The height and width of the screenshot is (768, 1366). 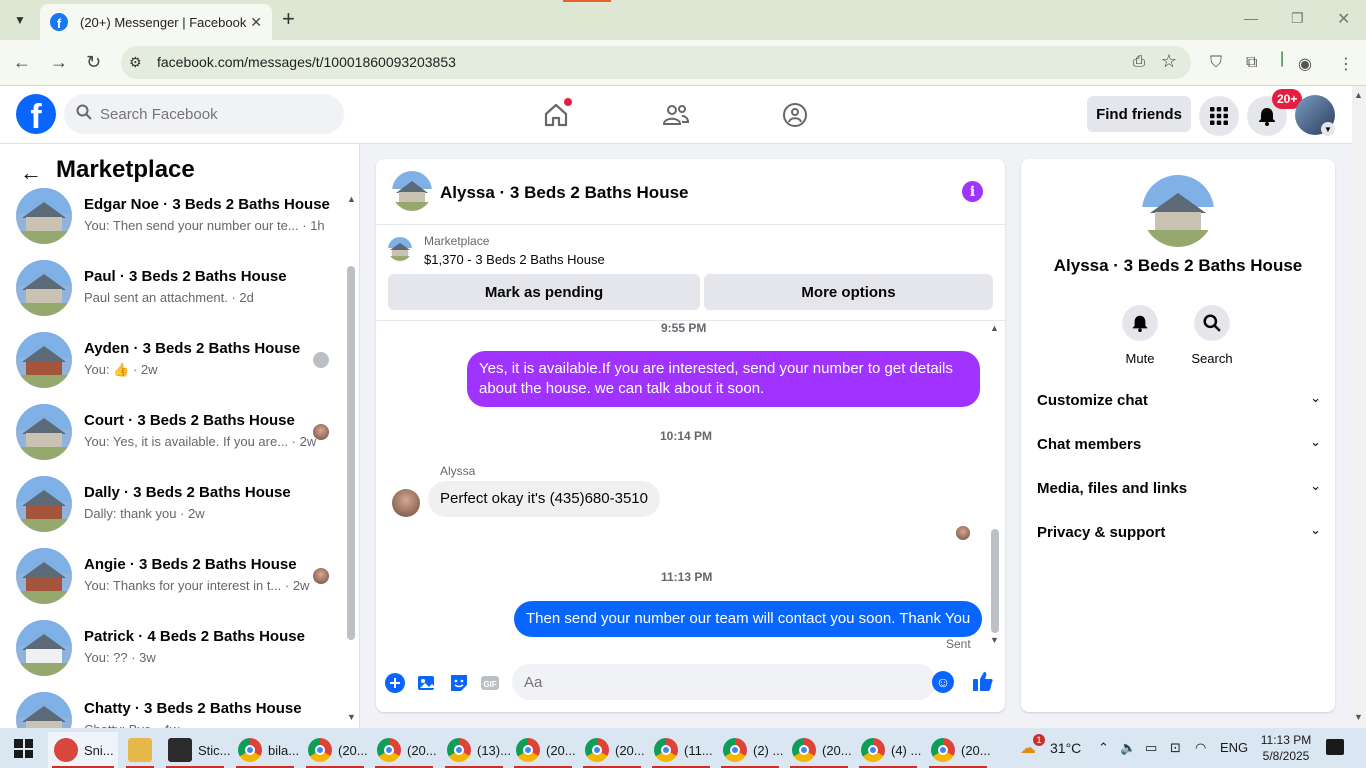 What do you see at coordinates (172, 360) in the screenshot?
I see `conversation-item: Ayden · 3 Beds 2 Baths House You: 👍 · 2w` at bounding box center [172, 360].